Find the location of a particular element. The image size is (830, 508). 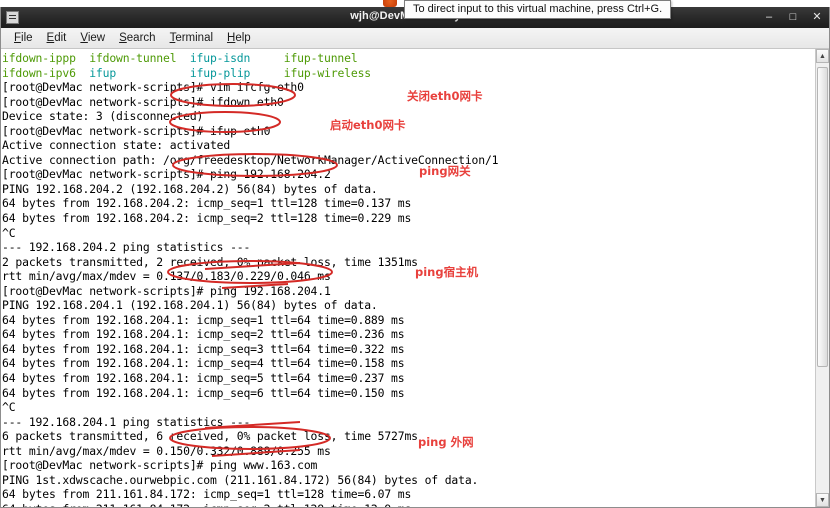

terminal-scrollbar: ▲ ▼ is located at coordinates (822, 278).